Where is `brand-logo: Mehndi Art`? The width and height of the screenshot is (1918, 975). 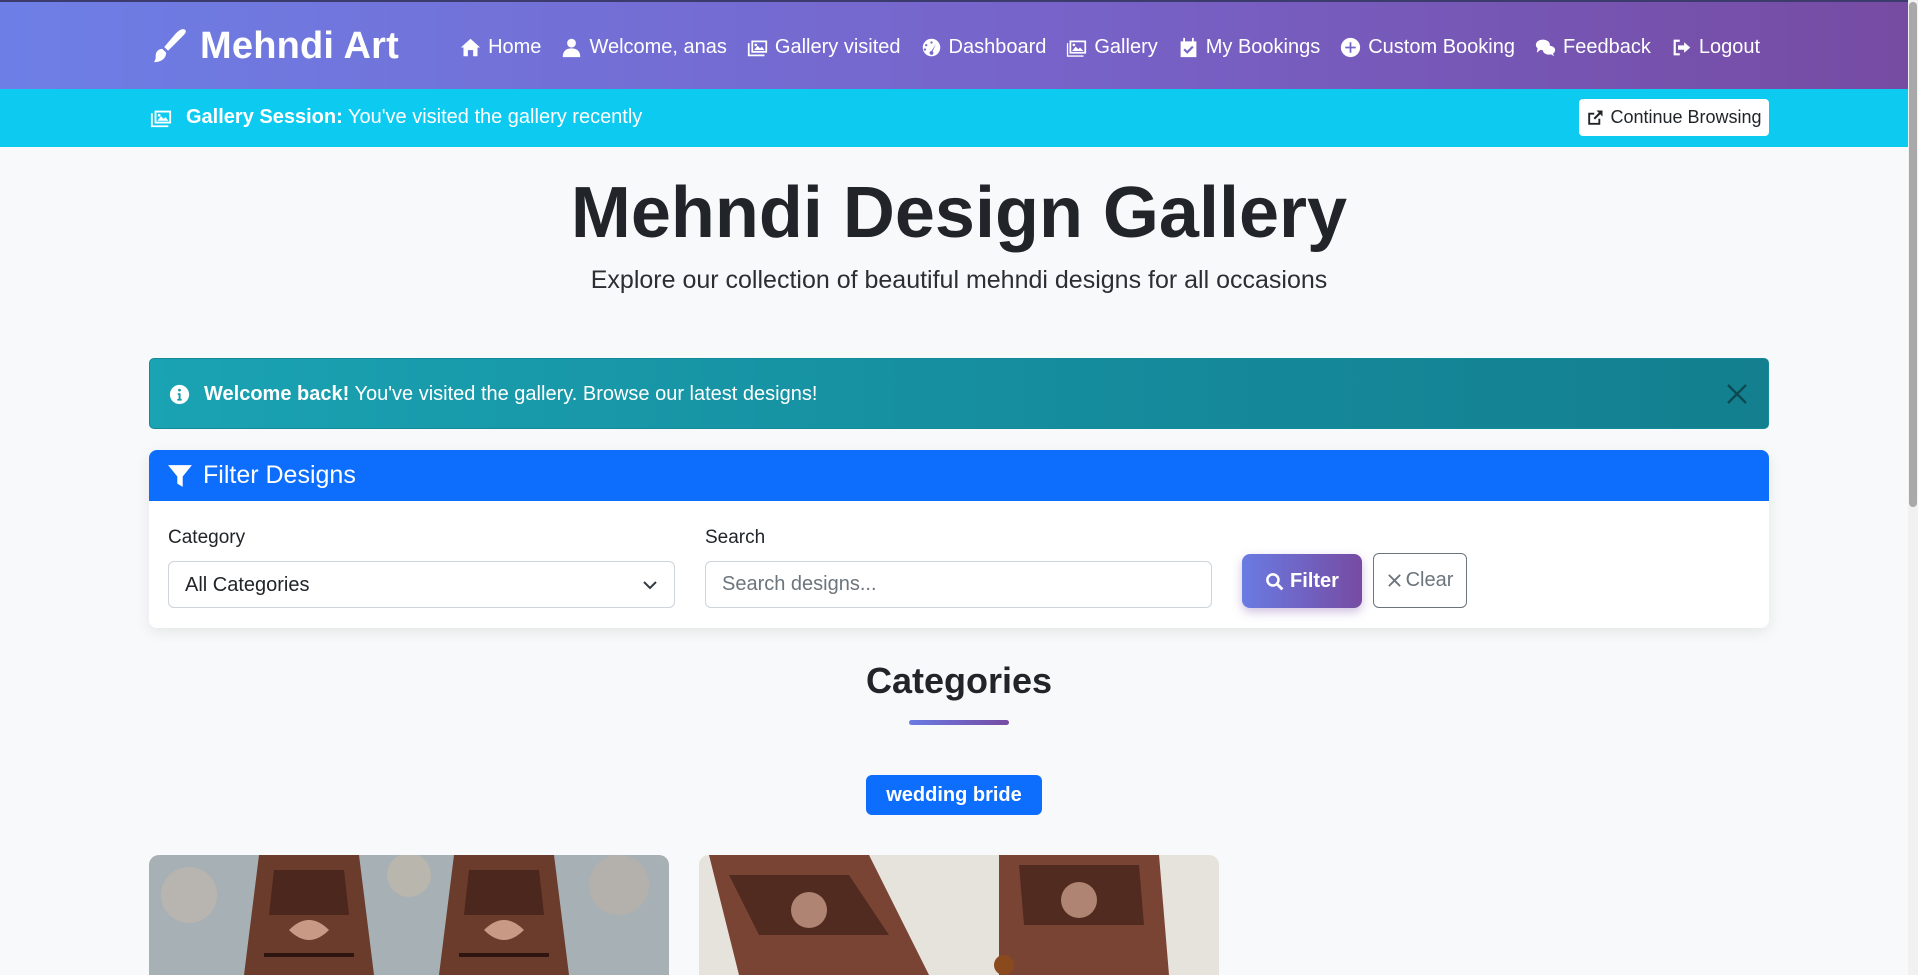 brand-logo: Mehndi Art is located at coordinates (274, 46).